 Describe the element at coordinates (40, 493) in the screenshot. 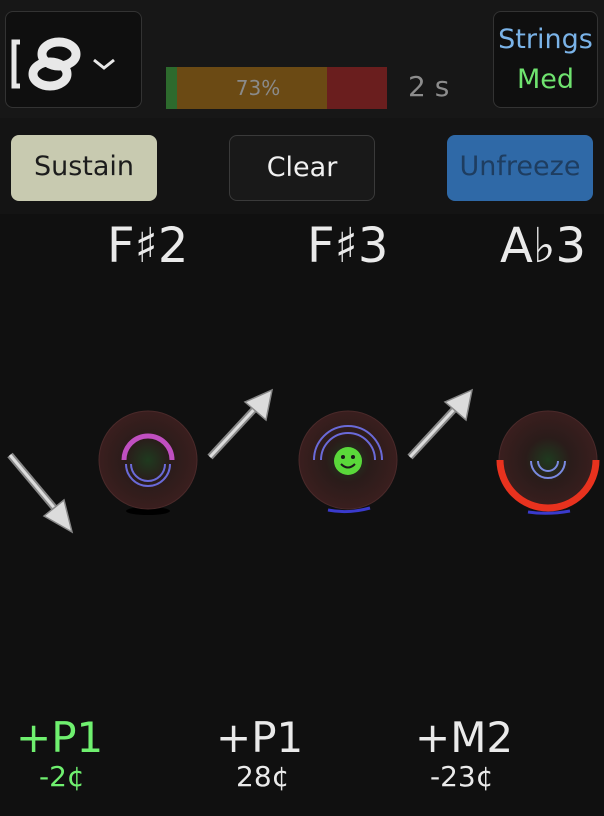

I see `arrow-down-icon` at that location.